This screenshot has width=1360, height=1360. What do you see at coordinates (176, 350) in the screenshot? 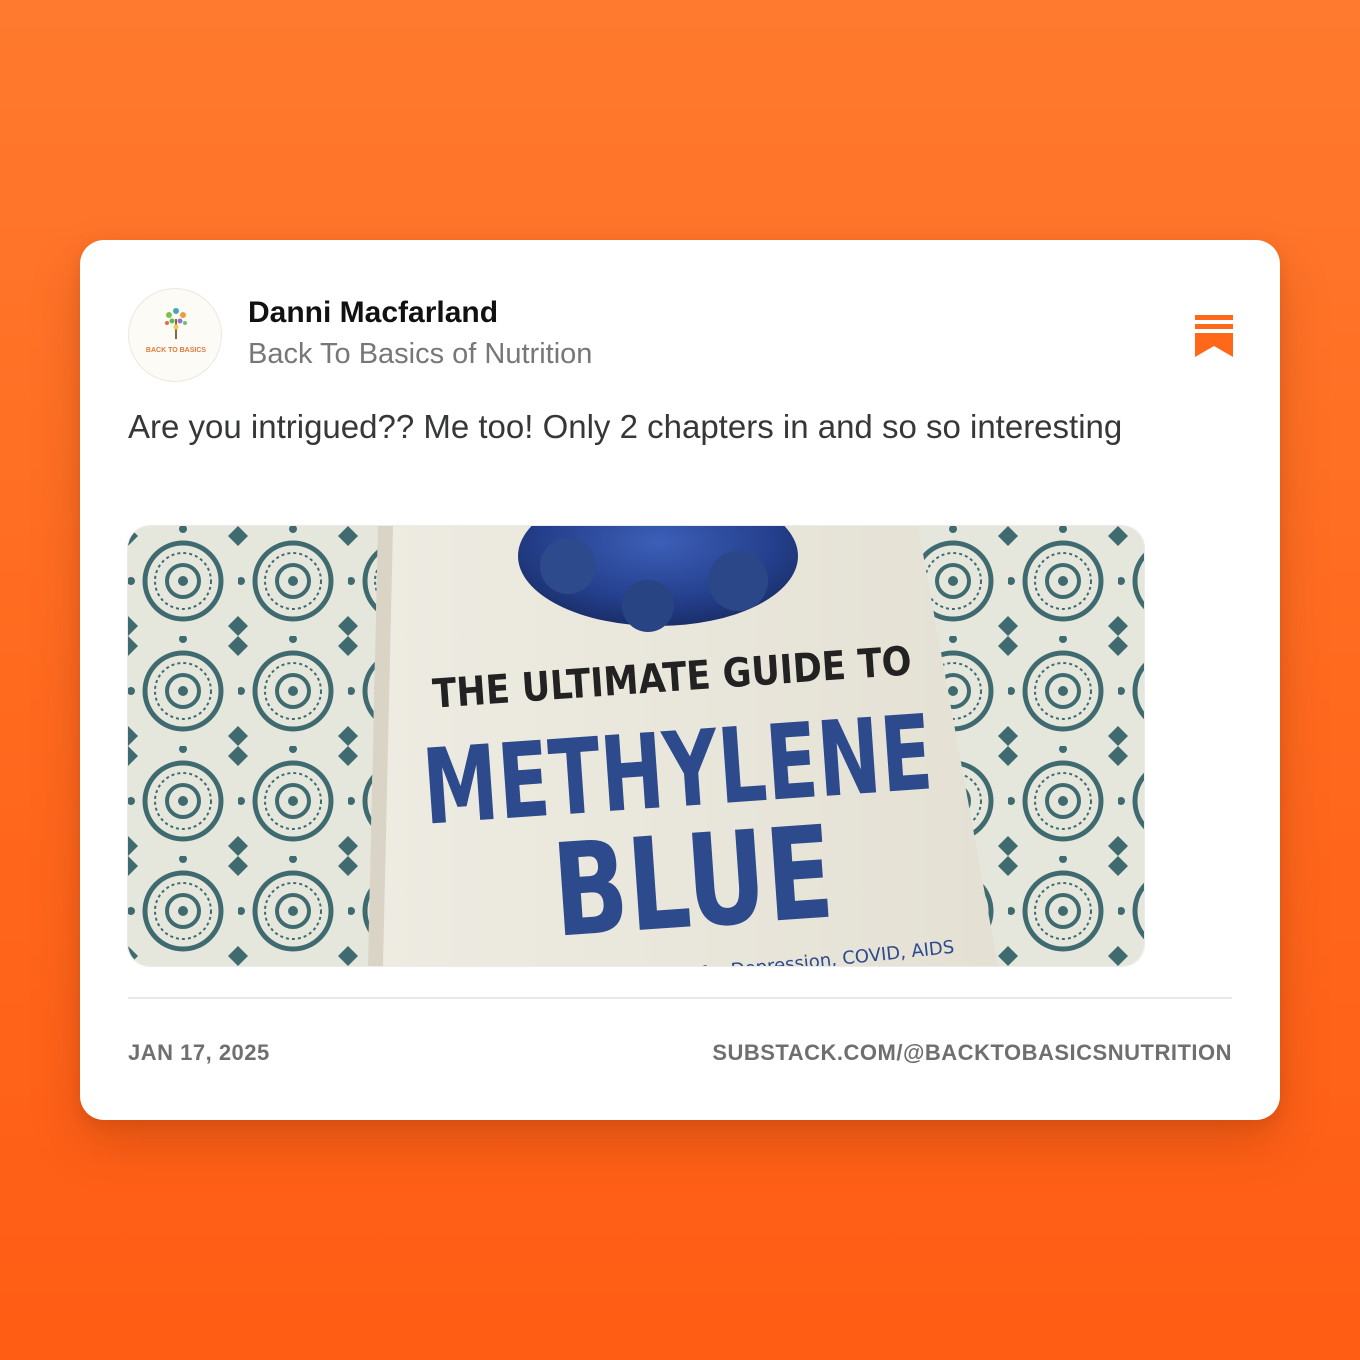
I see `svg-text: BACK TO BASICS` at bounding box center [176, 350].